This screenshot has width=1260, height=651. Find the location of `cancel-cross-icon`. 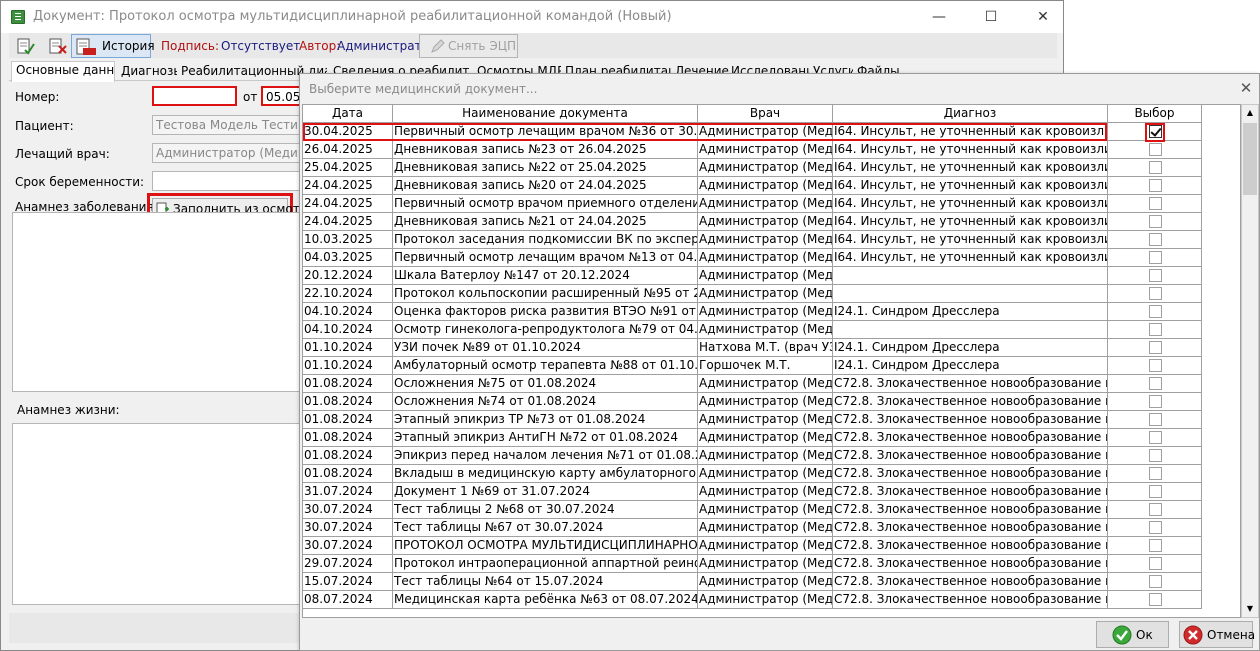

cancel-cross-icon is located at coordinates (1193, 635).